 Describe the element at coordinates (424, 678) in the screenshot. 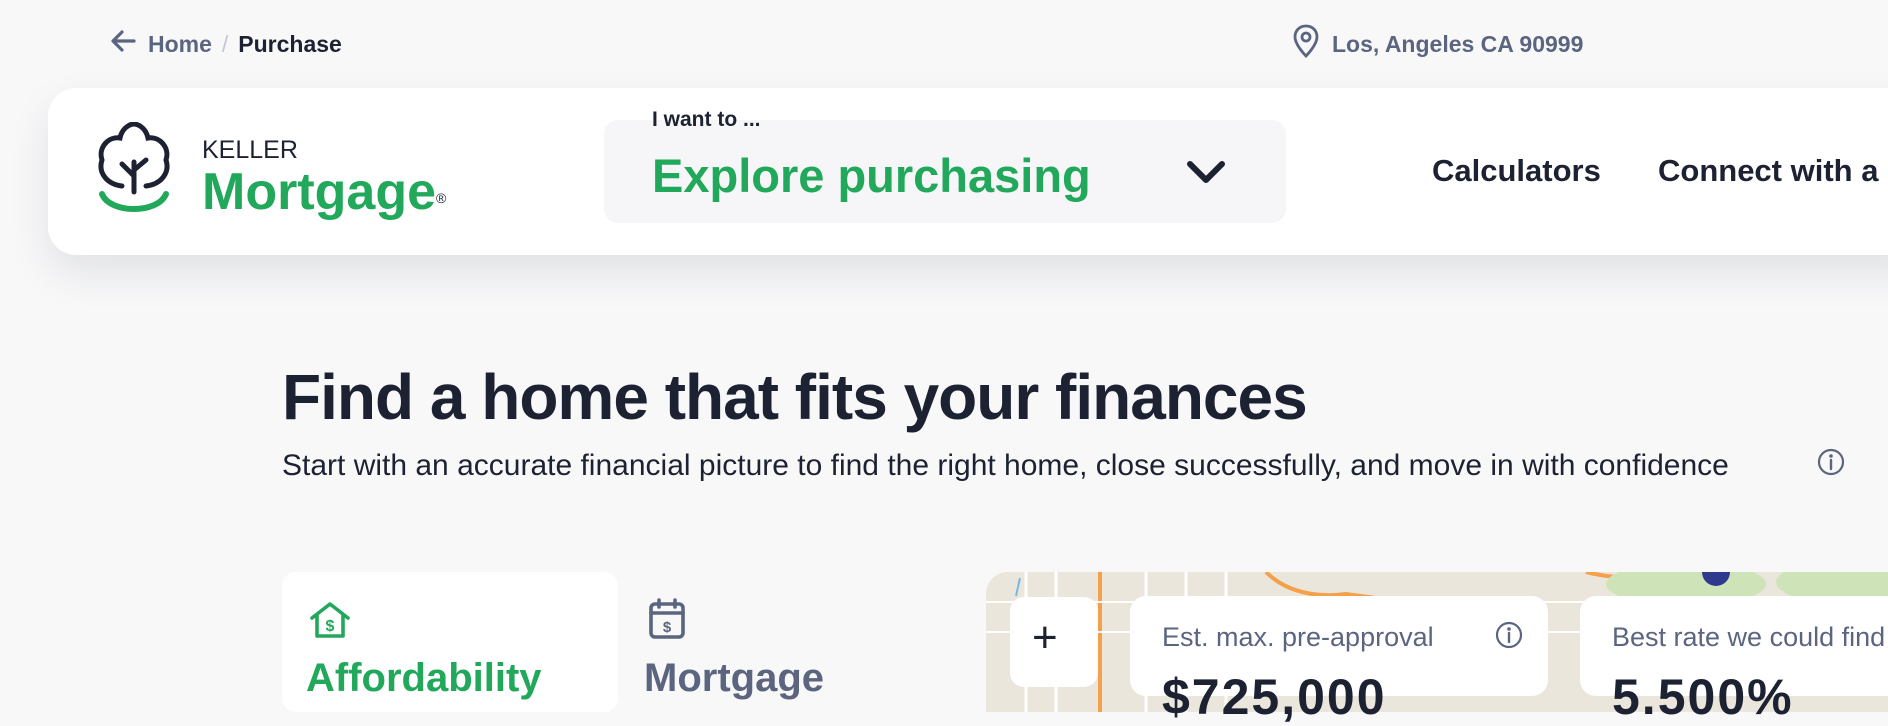

I see `tab-affordability-label: Affordability` at that location.